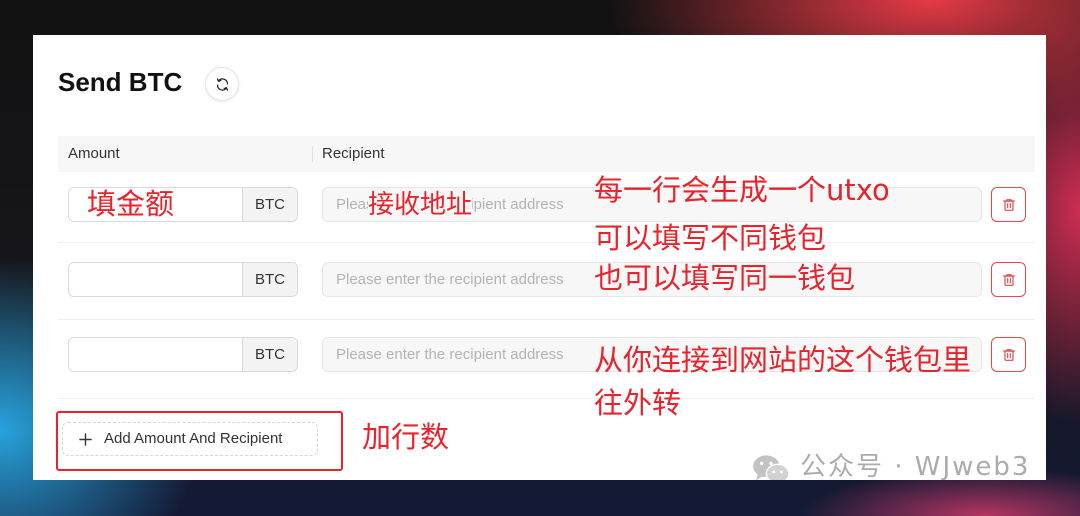  Describe the element at coordinates (420, 205) in the screenshot. I see `annotation-recipient: 接收地址` at that location.